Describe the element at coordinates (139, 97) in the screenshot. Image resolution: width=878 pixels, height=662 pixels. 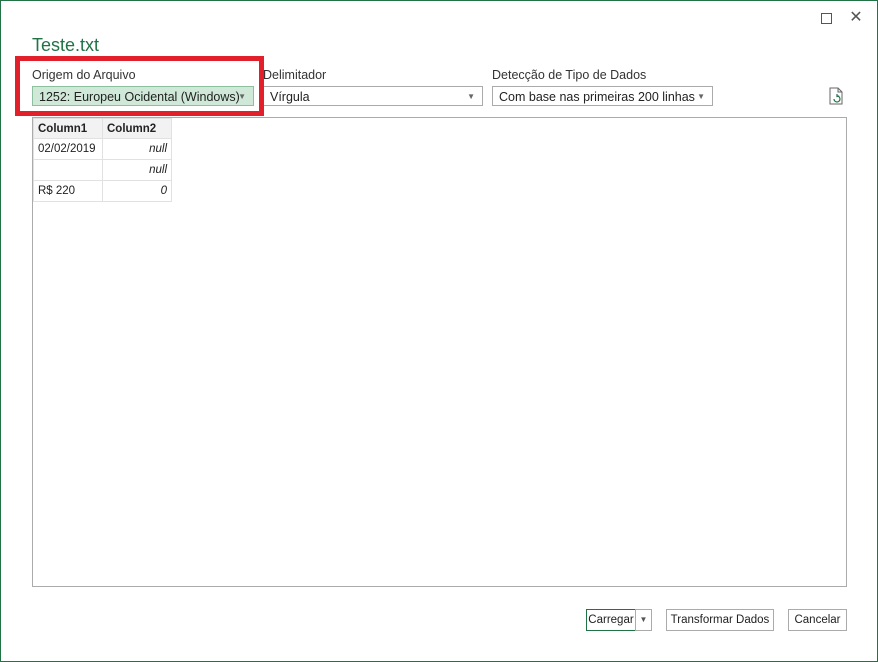
I see `file-origin-value: 1252: Europeu Ocidental (Windows)` at that location.